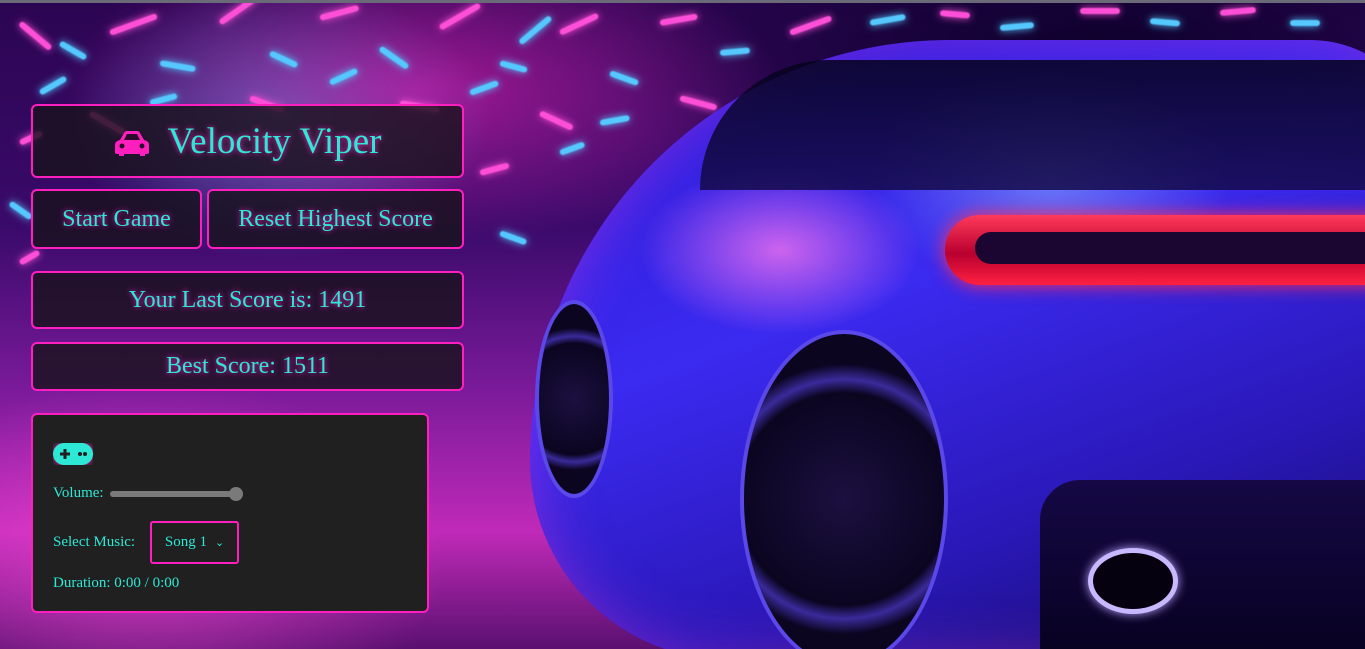 The height and width of the screenshot is (649, 1365). What do you see at coordinates (78, 493) in the screenshot?
I see `volume-label: Volume:` at bounding box center [78, 493].